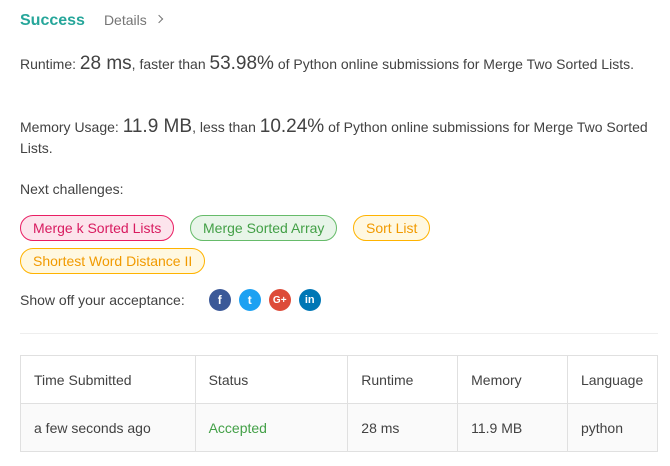 The image size is (670, 466). Describe the element at coordinates (612, 379) in the screenshot. I see `column-header-language: Language` at that location.